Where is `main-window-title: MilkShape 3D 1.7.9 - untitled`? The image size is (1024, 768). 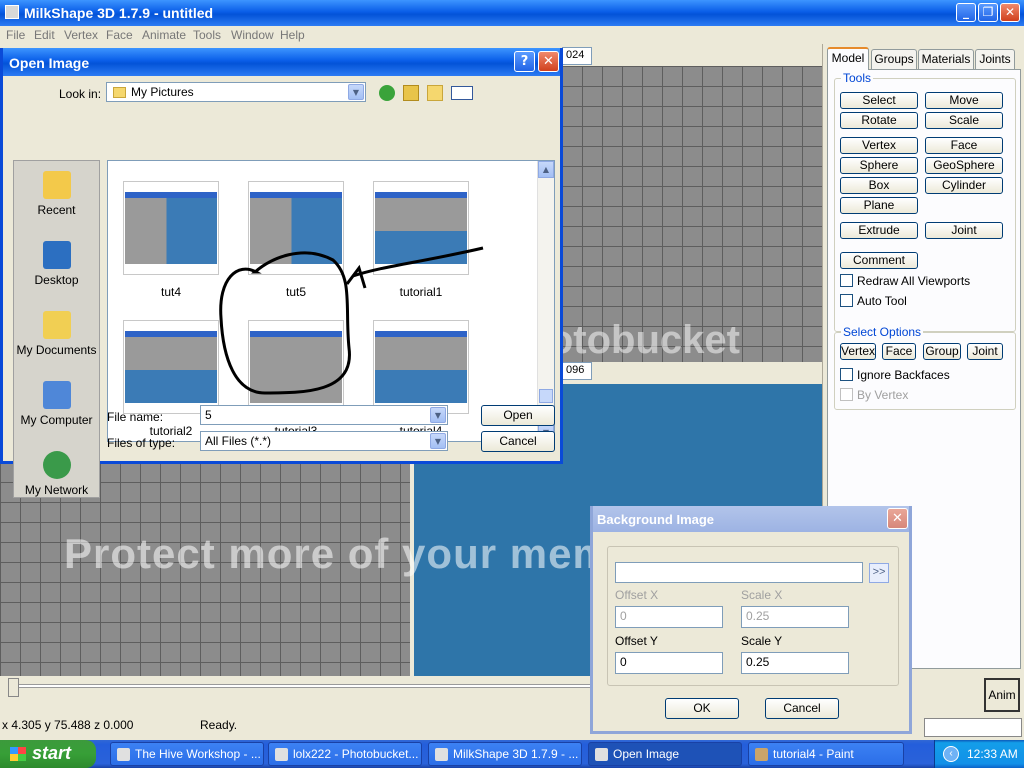 main-window-title: MilkShape 3D 1.7.9 - untitled is located at coordinates (119, 13).